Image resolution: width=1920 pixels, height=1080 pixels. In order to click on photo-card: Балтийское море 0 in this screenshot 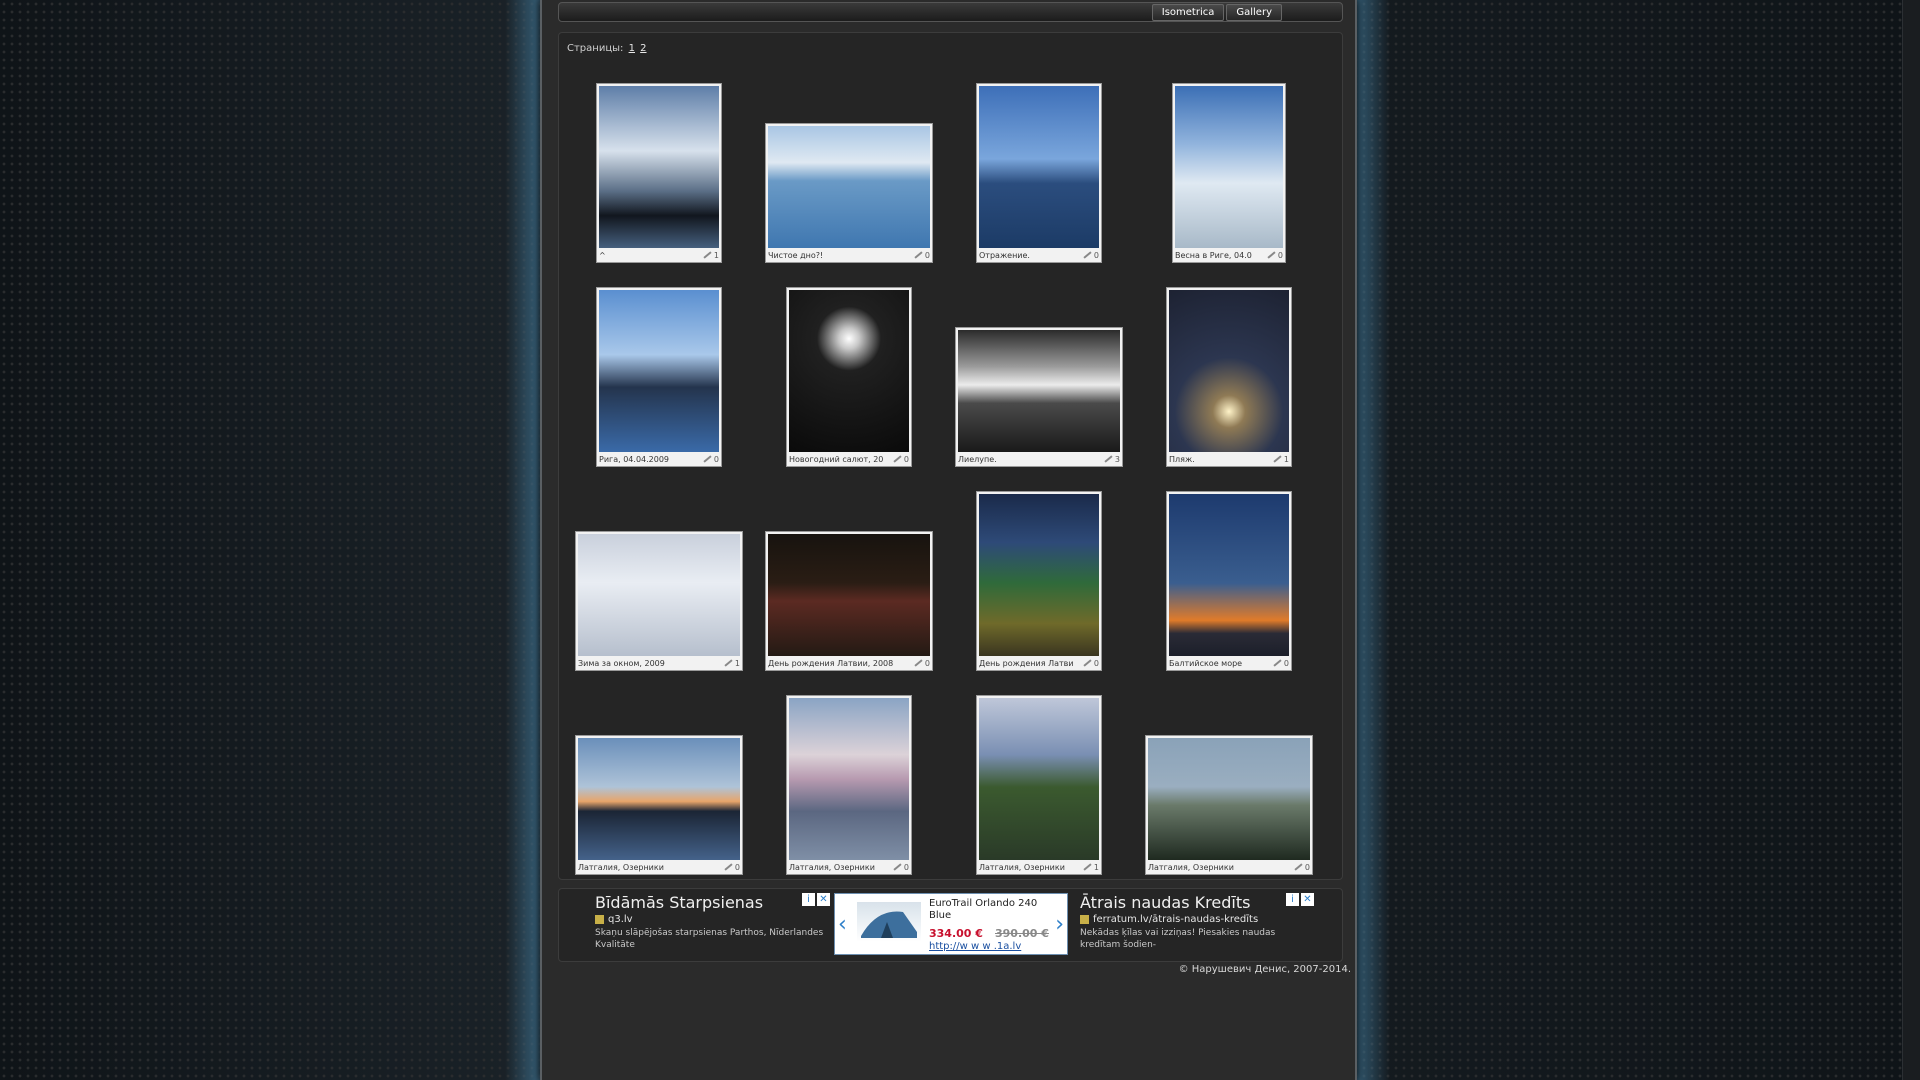, I will do `click(1229, 581)`.